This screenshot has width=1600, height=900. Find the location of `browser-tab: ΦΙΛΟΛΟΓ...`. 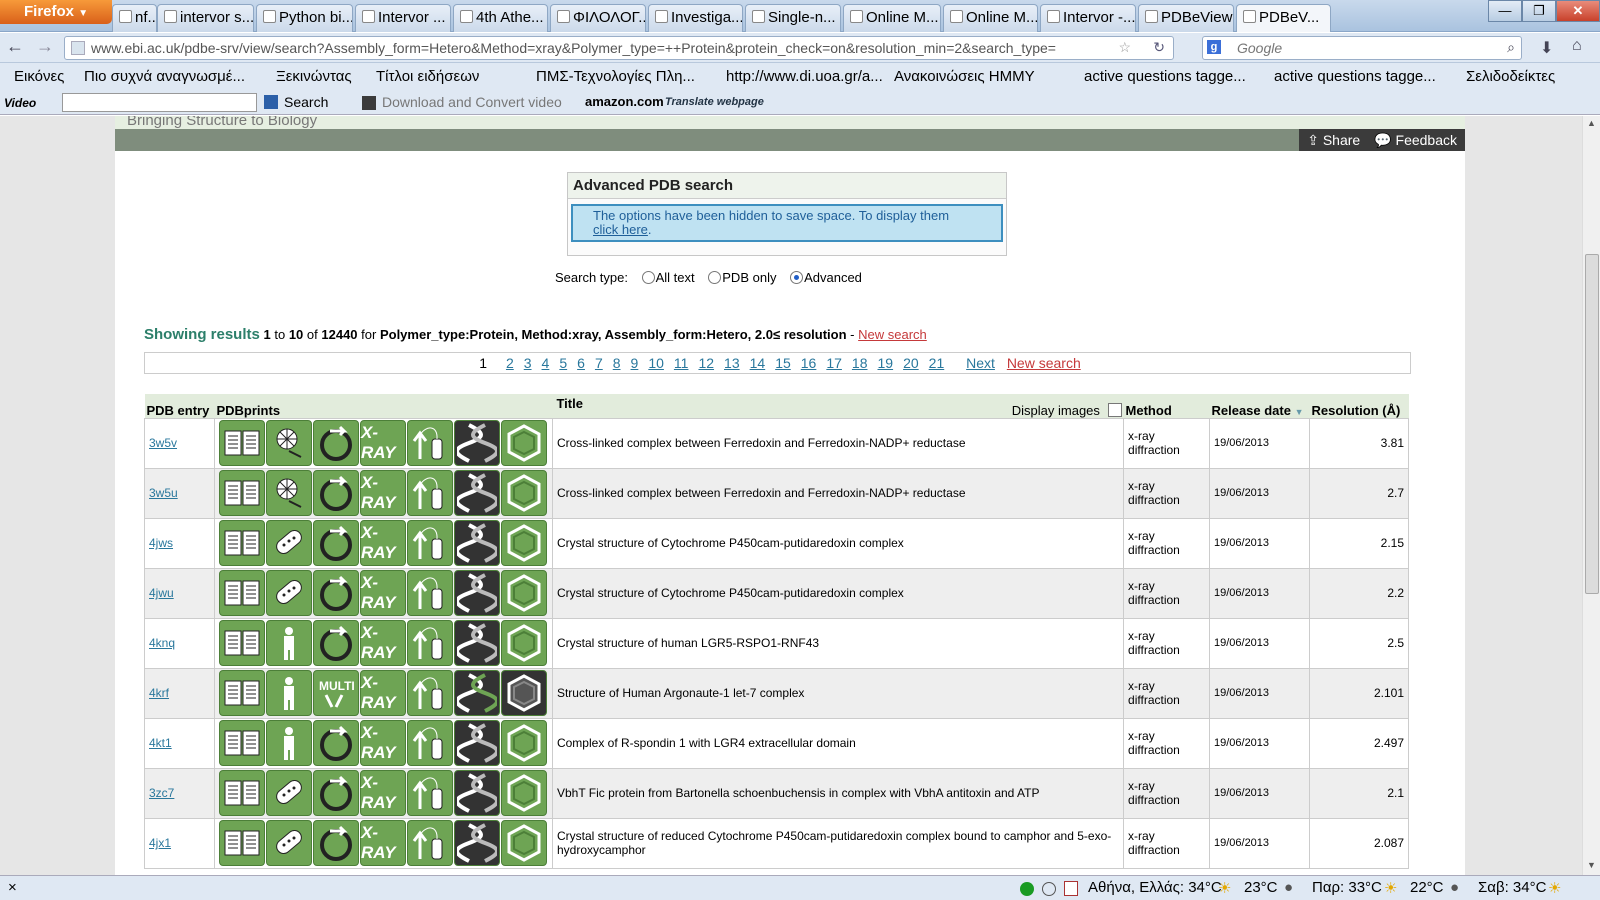

browser-tab: ΦΙΛΟΛΟΓ... is located at coordinates (598, 18).